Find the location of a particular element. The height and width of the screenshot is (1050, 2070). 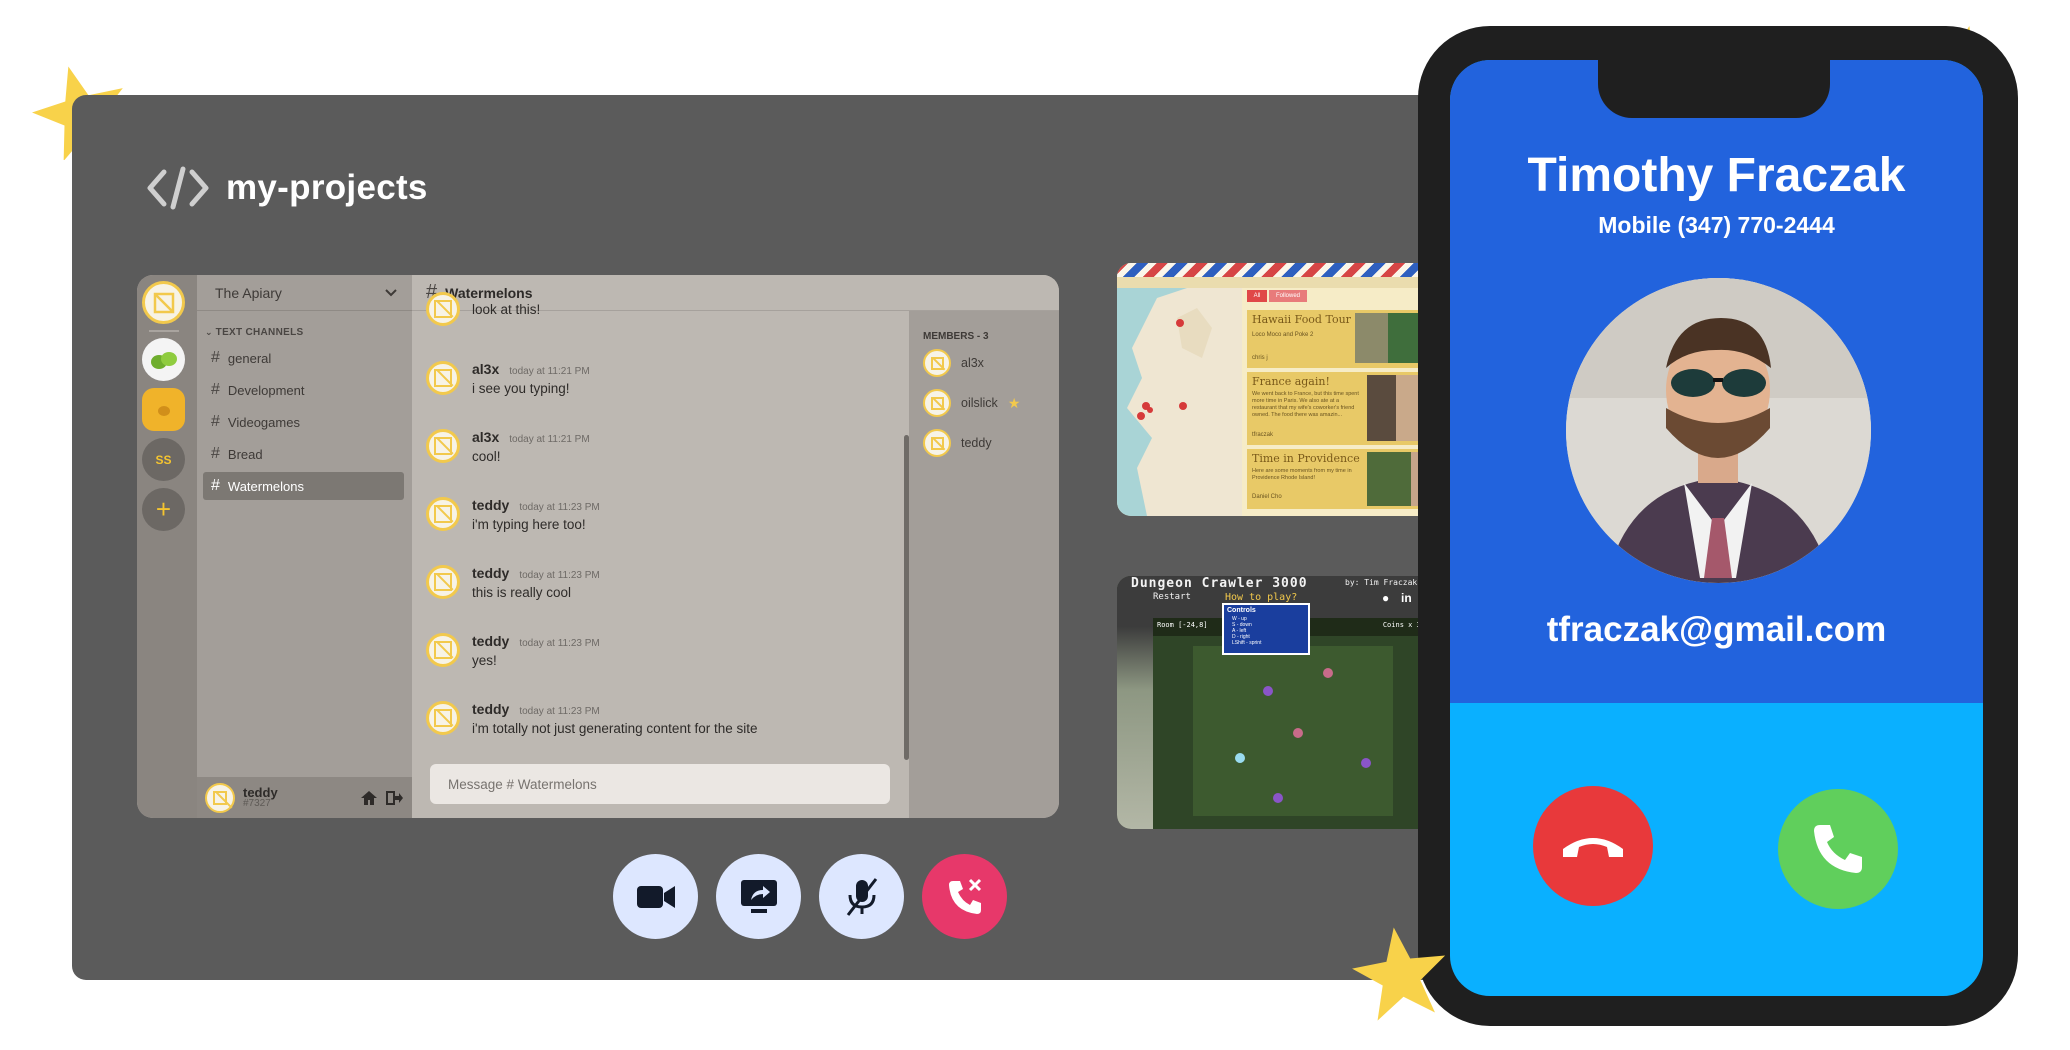

server-home-icon is located at coordinates (163, 302).